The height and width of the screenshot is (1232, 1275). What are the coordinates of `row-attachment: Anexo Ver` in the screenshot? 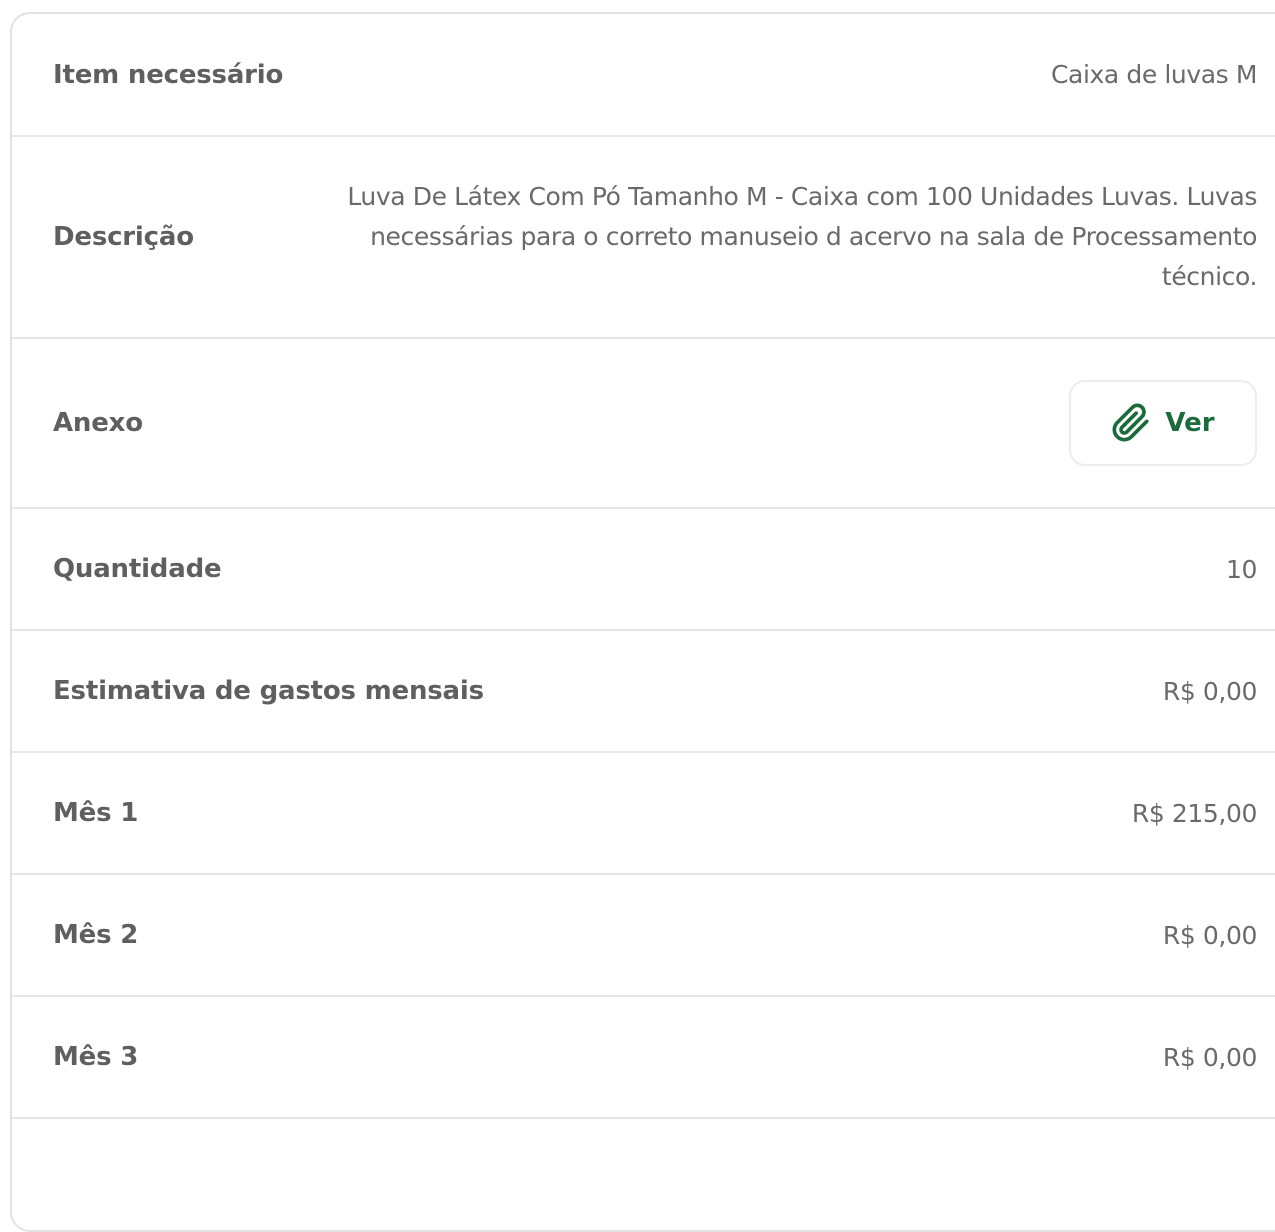 It's located at (643, 424).